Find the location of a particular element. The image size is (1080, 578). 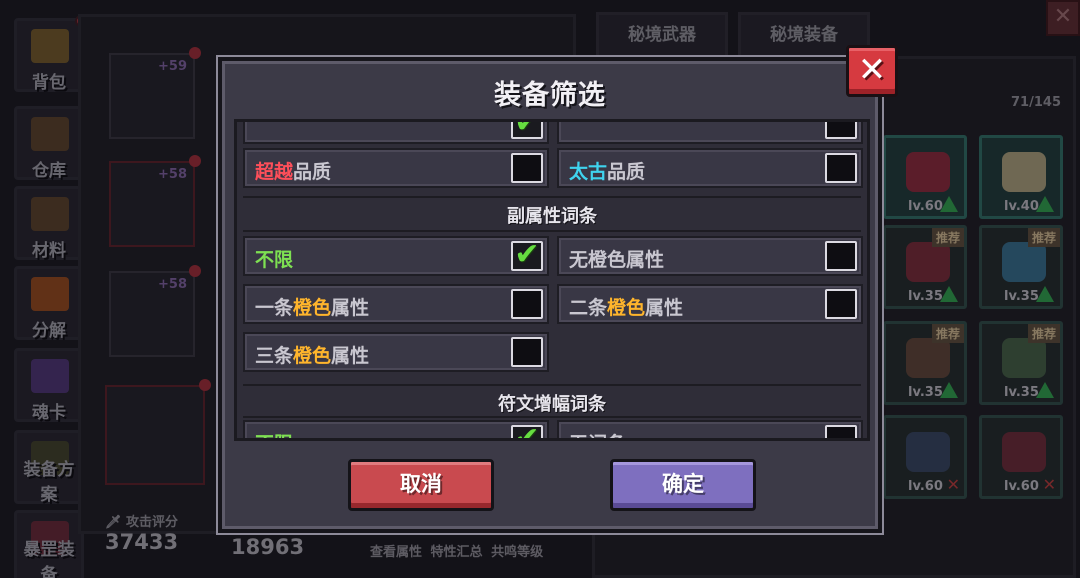

filter-option-ancient-quality: 太古品质 is located at coordinates (710, 168).